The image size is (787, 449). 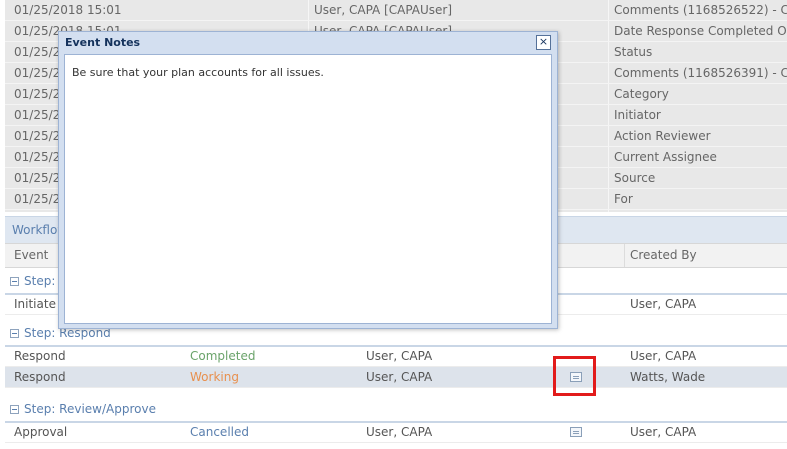 What do you see at coordinates (665, 157) in the screenshot?
I see `history-field: Current Assignee` at bounding box center [665, 157].